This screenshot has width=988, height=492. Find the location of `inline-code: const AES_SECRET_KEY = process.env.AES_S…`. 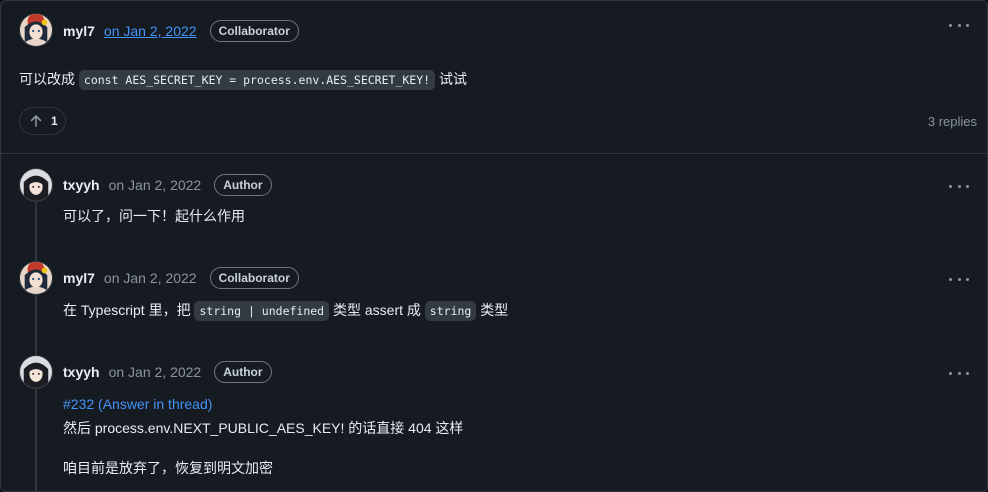

inline-code: const AES_SECRET_KEY = process.env.AES_S… is located at coordinates (257, 80).